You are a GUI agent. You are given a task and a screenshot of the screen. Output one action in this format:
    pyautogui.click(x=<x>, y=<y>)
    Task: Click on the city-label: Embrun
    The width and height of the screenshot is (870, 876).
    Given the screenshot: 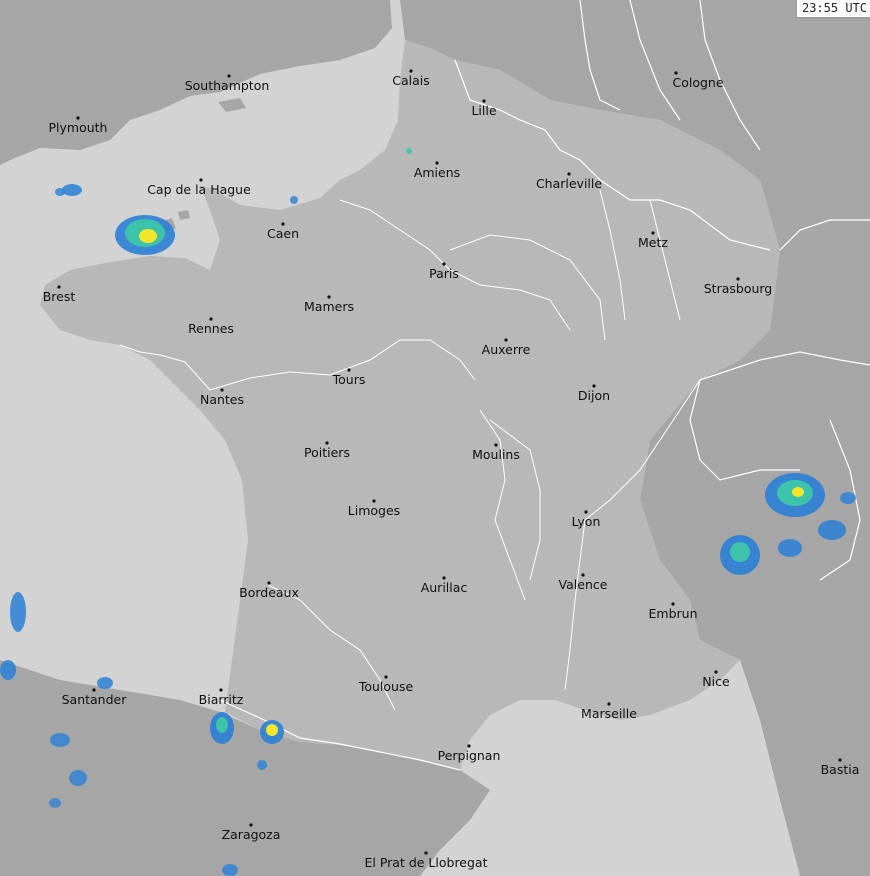 What is the action you would take?
    pyautogui.click(x=673, y=613)
    